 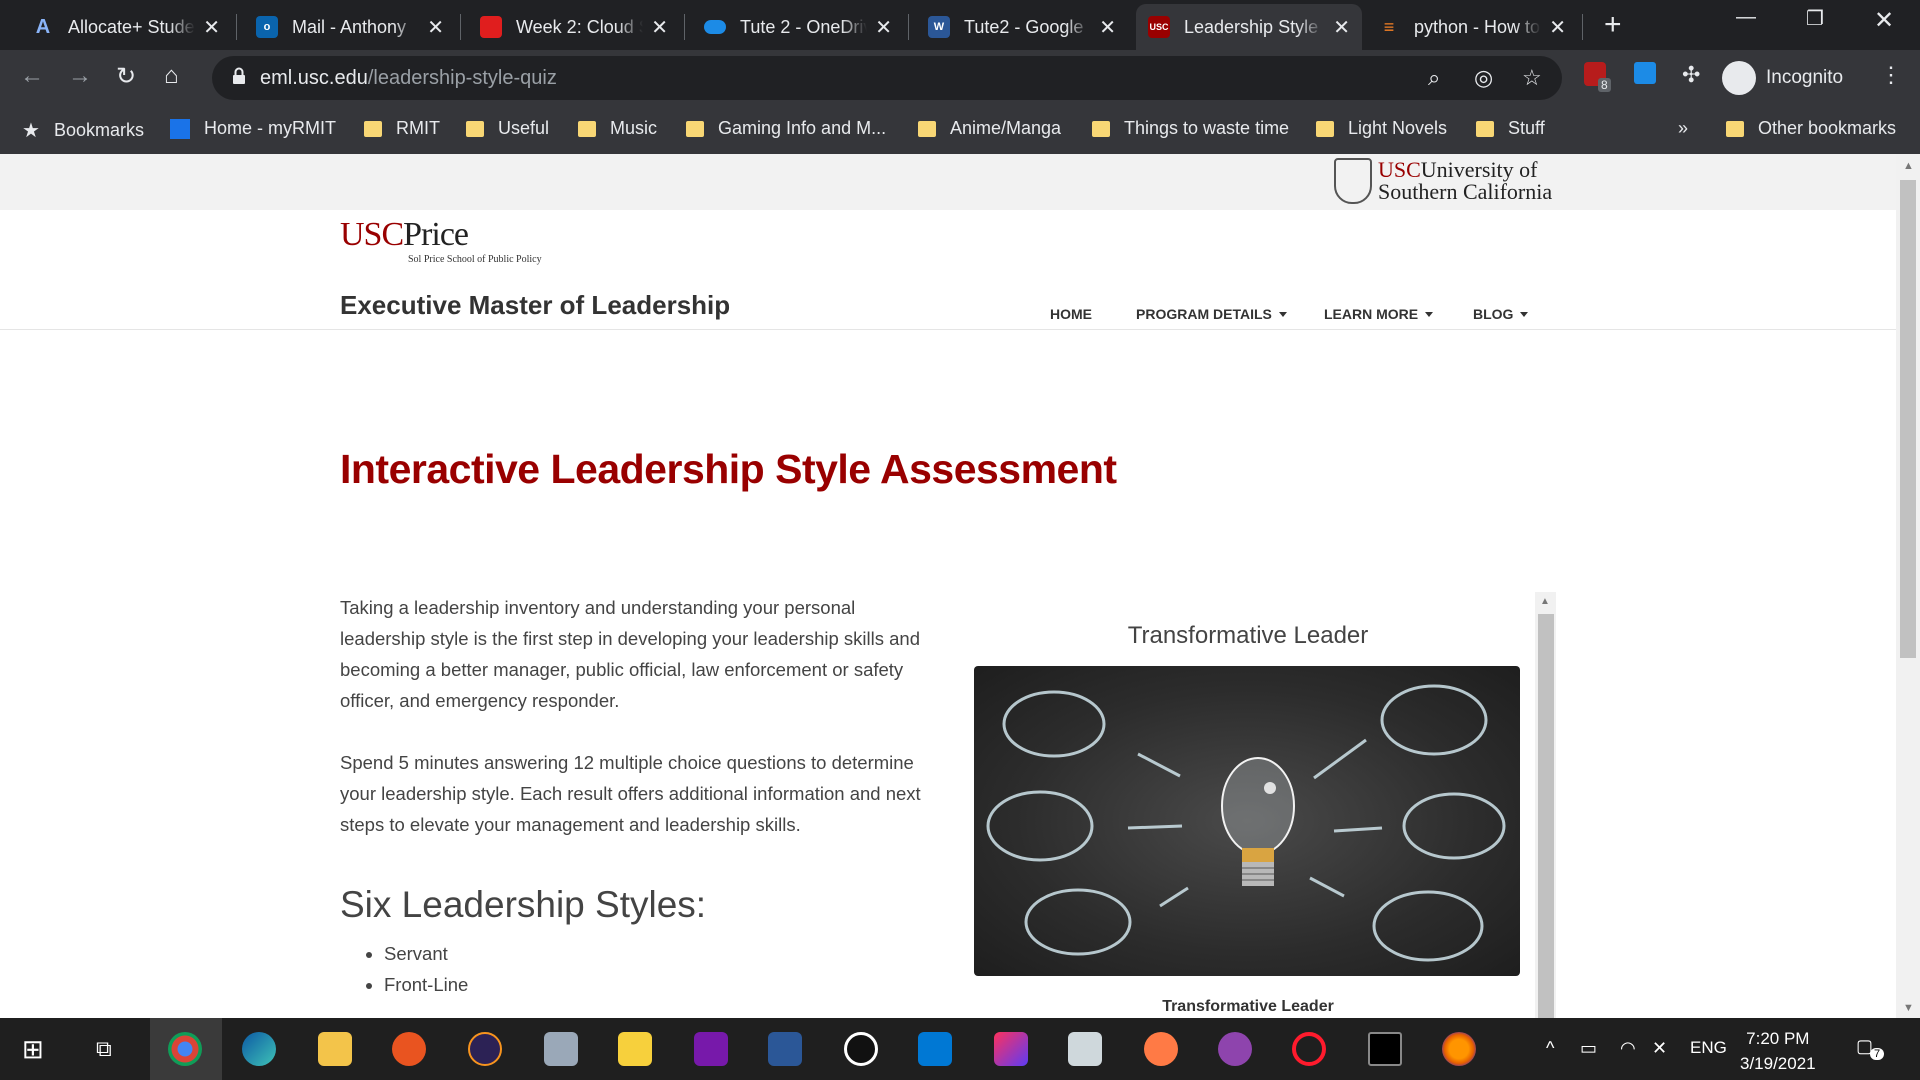 I want to click on bookmark-stuff: Stuff, so click(x=1510, y=128).